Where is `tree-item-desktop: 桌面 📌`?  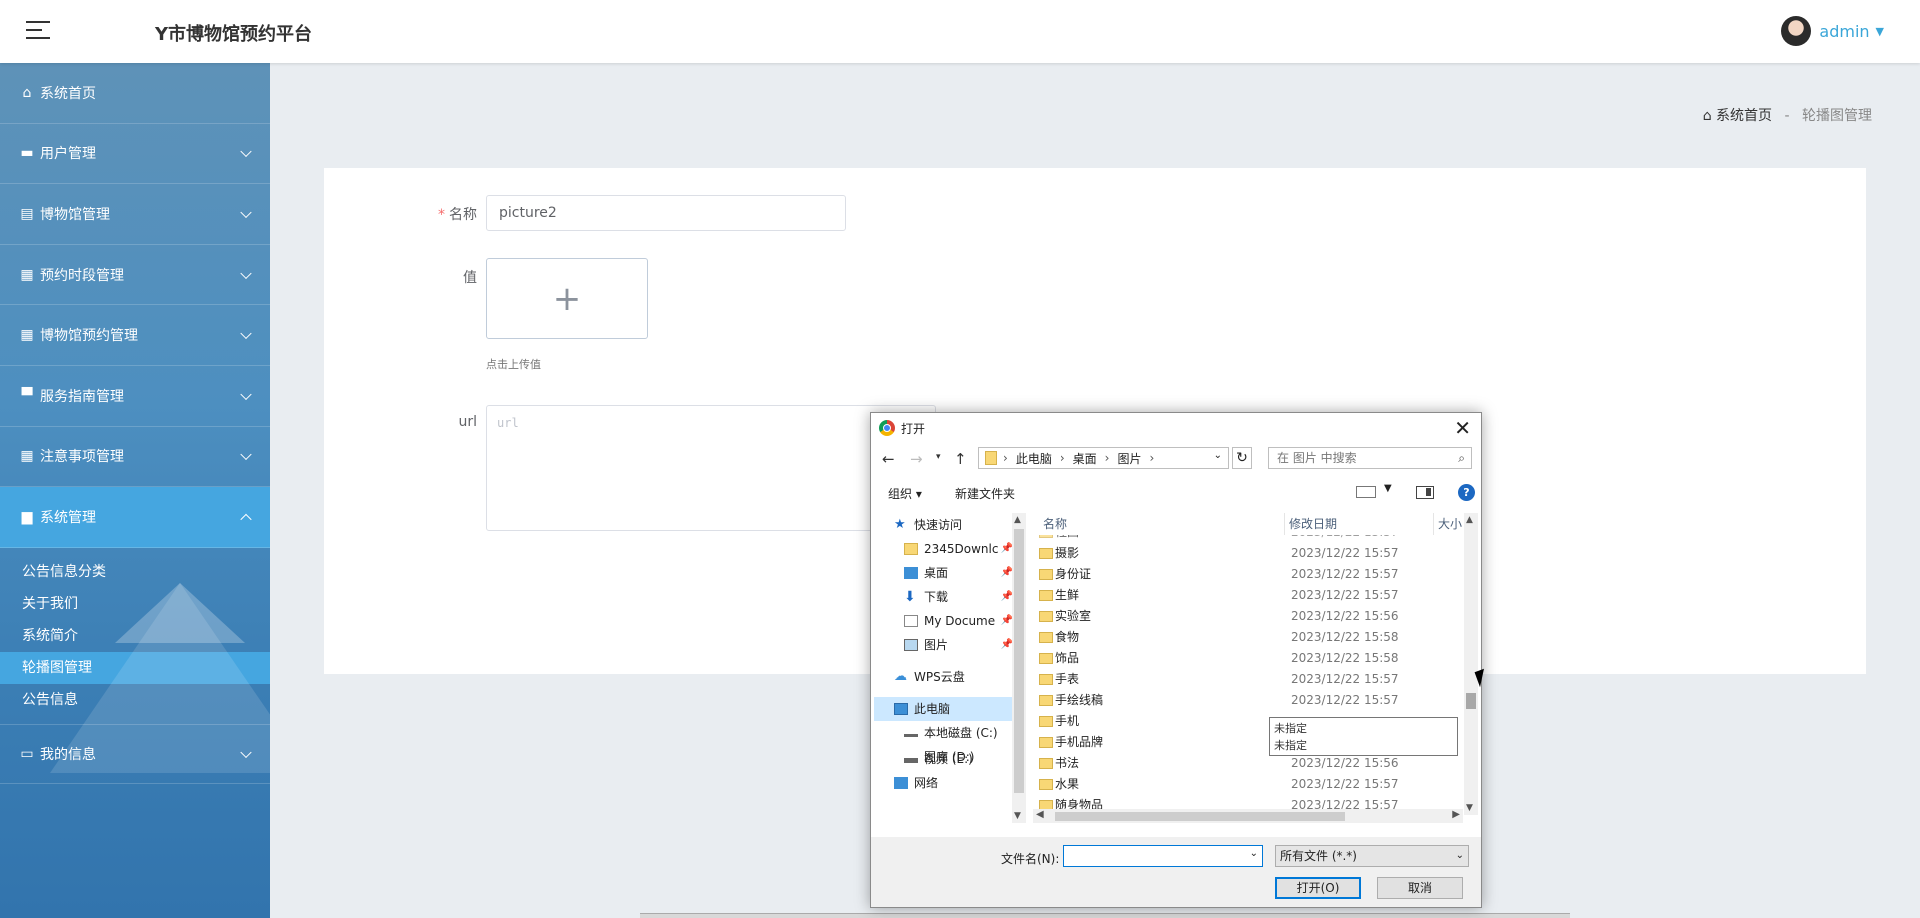
tree-item-desktop: 桌面 📌 is located at coordinates (958, 573).